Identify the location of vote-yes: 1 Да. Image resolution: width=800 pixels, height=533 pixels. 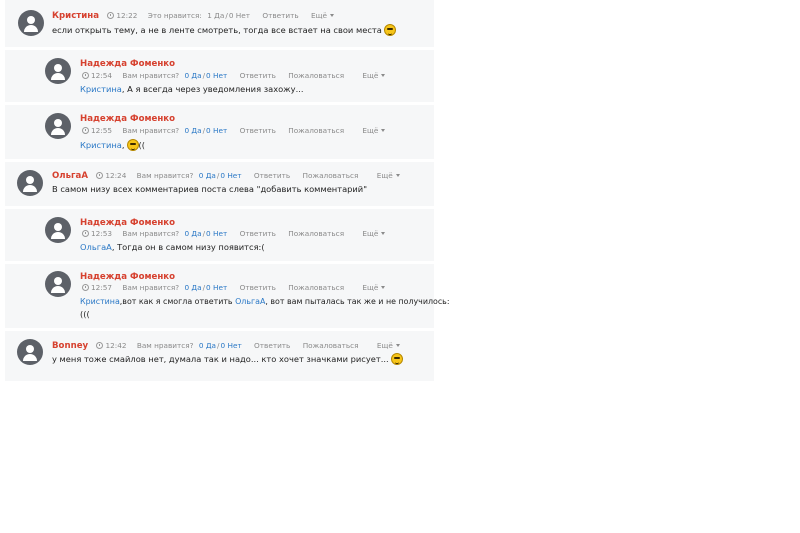
(215, 15).